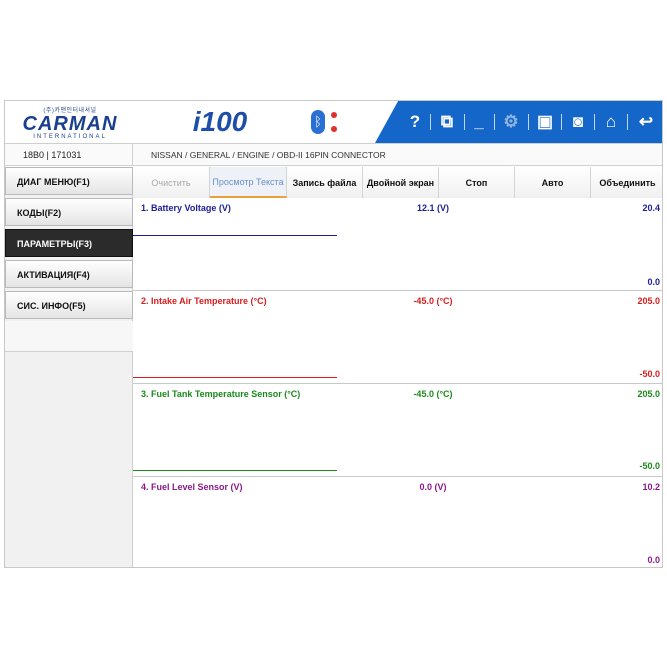 The width and height of the screenshot is (667, 667). I want to click on save-icon: ▣, so click(545, 122).